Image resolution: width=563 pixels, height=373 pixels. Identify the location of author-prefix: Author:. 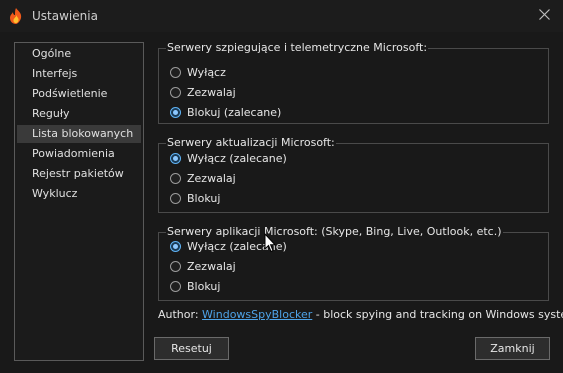
(180, 314).